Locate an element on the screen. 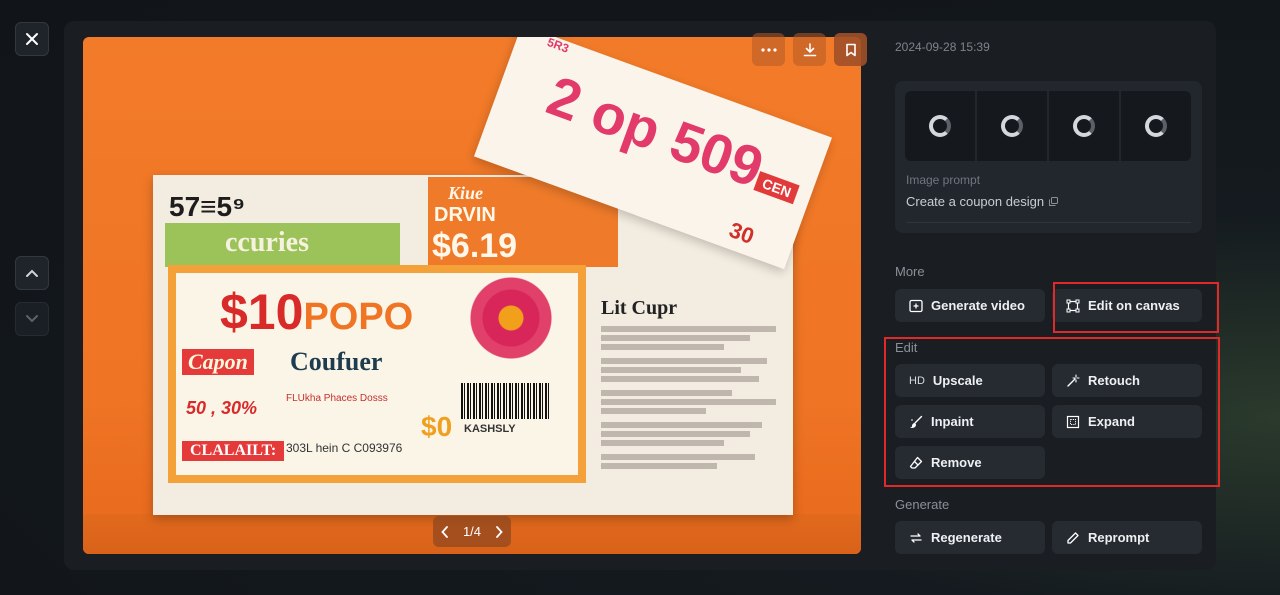 Image resolution: width=1280 pixels, height=595 pixels. close-icon is located at coordinates (32, 39).